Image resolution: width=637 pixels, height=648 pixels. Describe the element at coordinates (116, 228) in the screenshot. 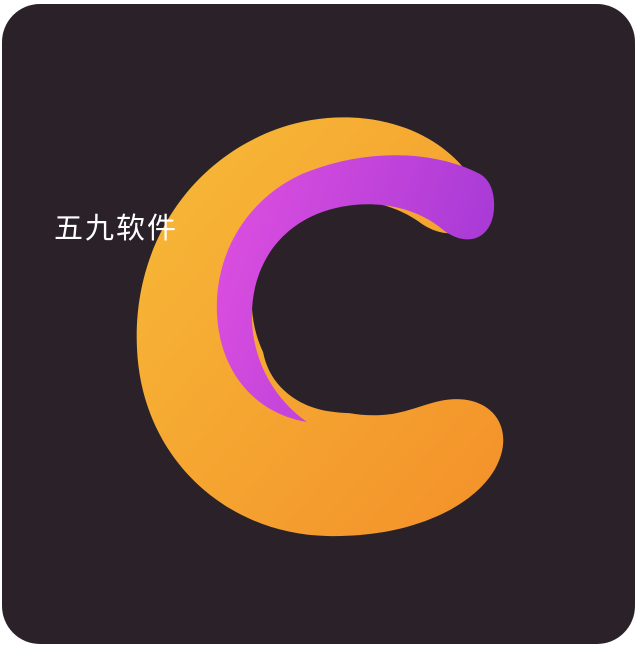

I see `watermark-text: 五九软件` at that location.